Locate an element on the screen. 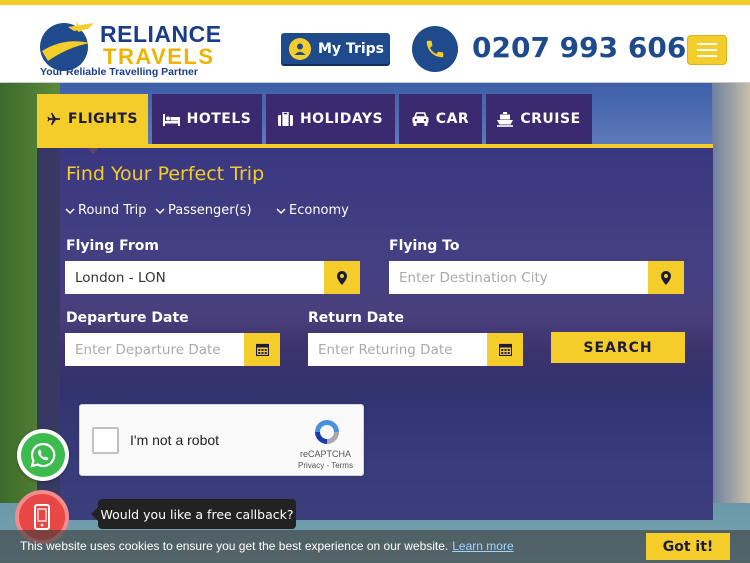 The height and width of the screenshot is (563, 750). ship-icon is located at coordinates (505, 119).